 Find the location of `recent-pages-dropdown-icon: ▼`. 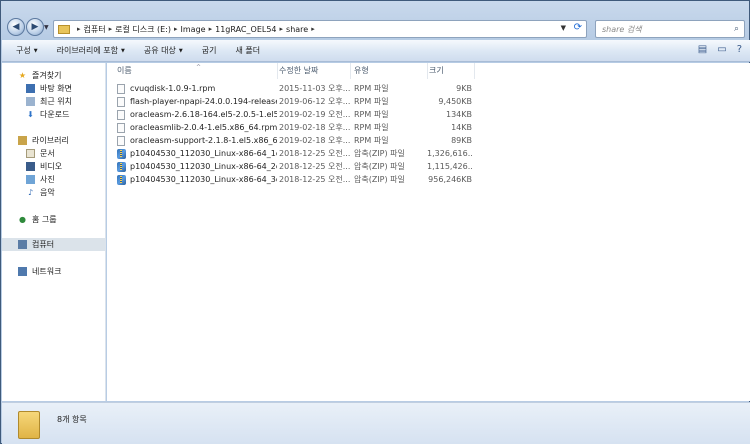

recent-pages-dropdown-icon: ▼ is located at coordinates (46, 27).